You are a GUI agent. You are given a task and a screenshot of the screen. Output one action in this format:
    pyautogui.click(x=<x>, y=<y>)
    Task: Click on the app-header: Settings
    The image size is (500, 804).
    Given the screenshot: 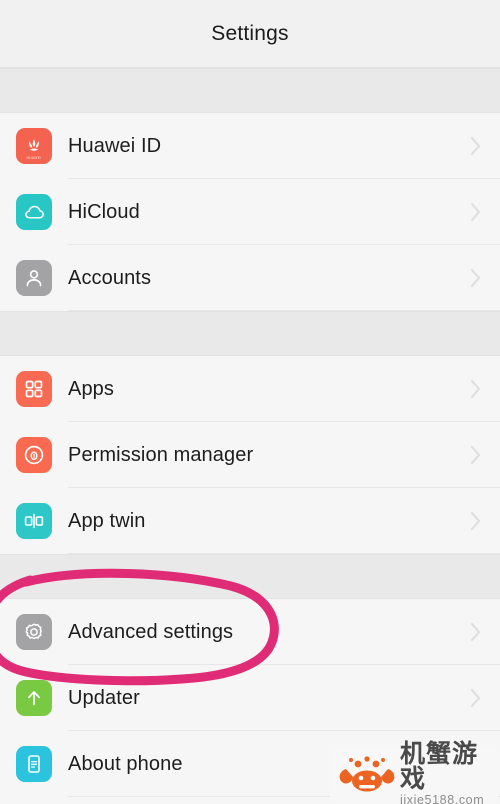 What is the action you would take?
    pyautogui.click(x=250, y=34)
    